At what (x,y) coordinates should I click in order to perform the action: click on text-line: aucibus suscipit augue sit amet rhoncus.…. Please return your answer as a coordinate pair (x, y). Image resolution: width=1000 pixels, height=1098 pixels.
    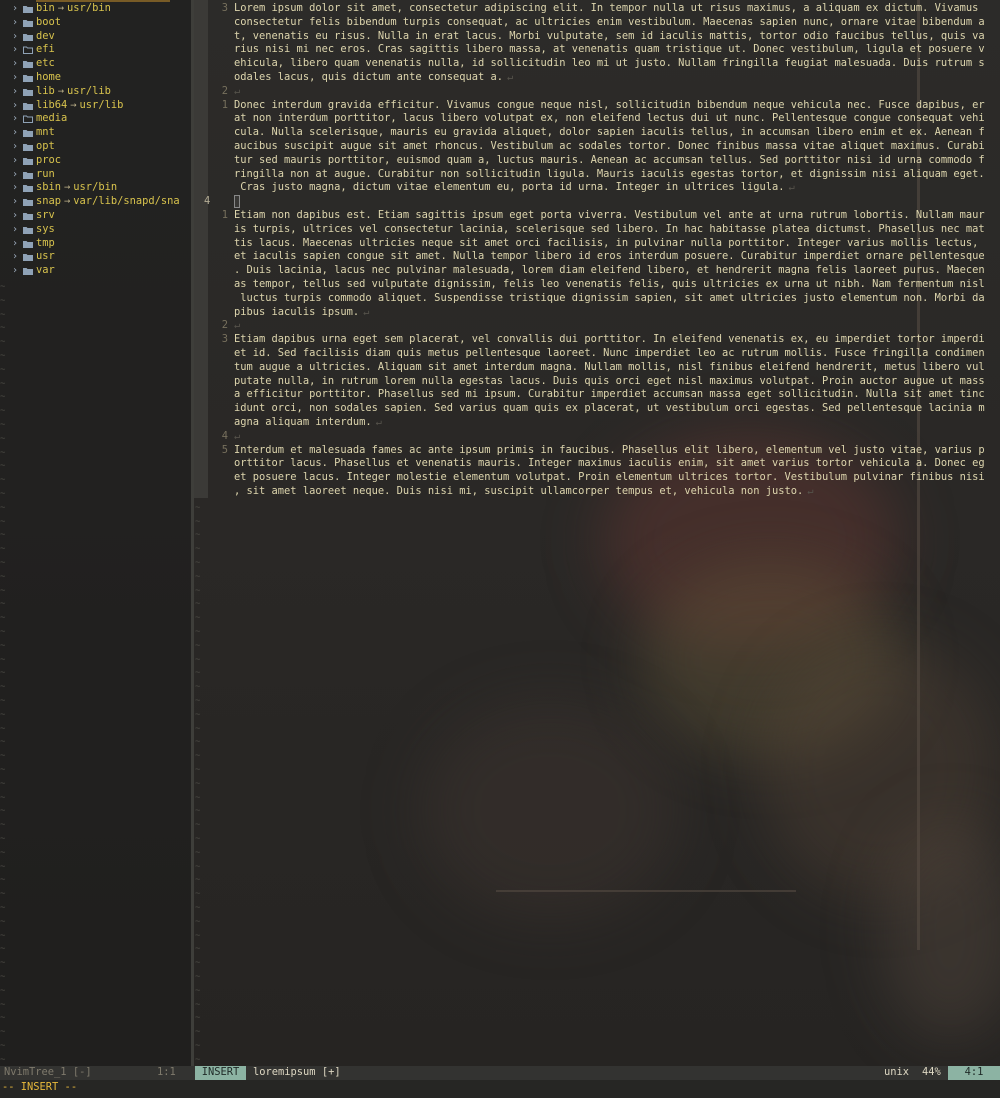
    Looking at the image, I should click on (609, 147).